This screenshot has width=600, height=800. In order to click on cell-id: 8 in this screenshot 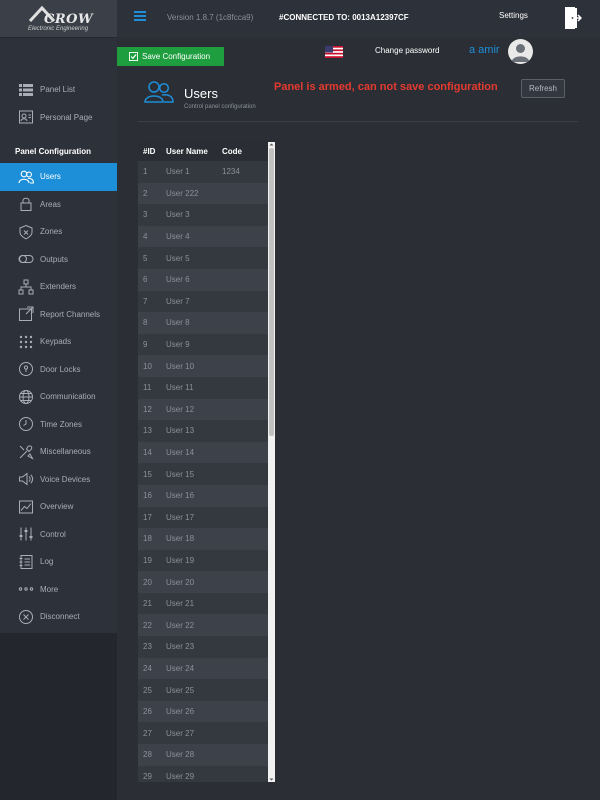, I will do `click(149, 323)`.